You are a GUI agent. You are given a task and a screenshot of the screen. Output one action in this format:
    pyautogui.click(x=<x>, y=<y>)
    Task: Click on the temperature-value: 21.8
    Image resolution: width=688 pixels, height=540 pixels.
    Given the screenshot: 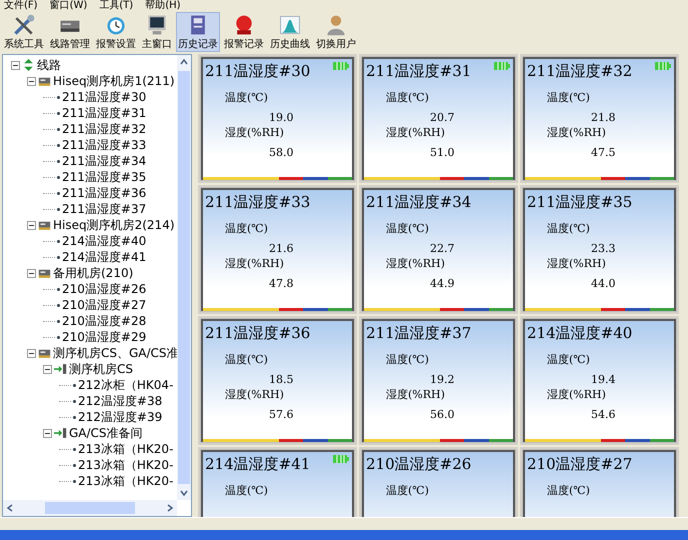 What is the action you would take?
    pyautogui.click(x=603, y=118)
    